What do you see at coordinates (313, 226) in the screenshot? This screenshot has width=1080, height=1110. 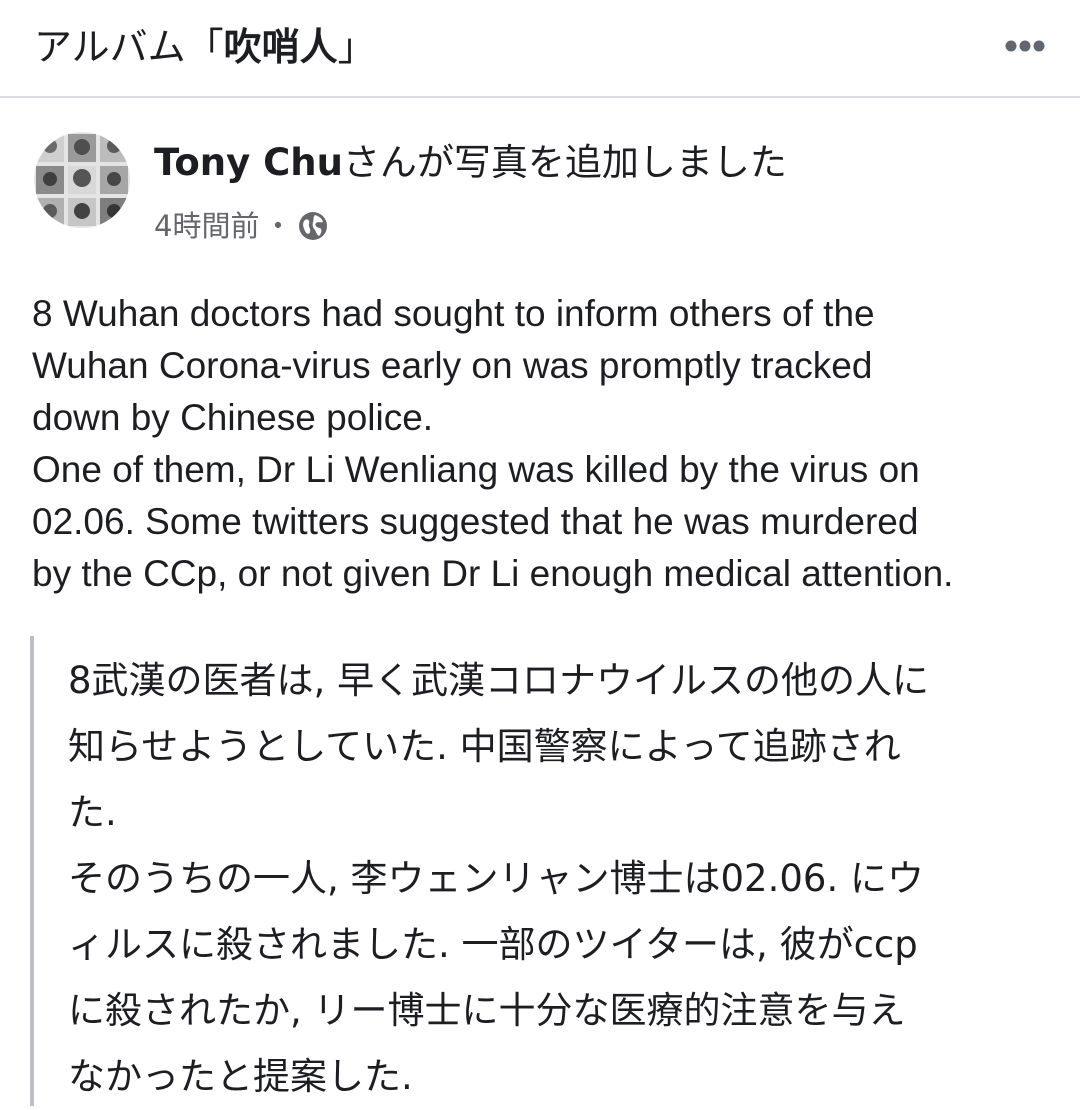 I see `globe-icon` at bounding box center [313, 226].